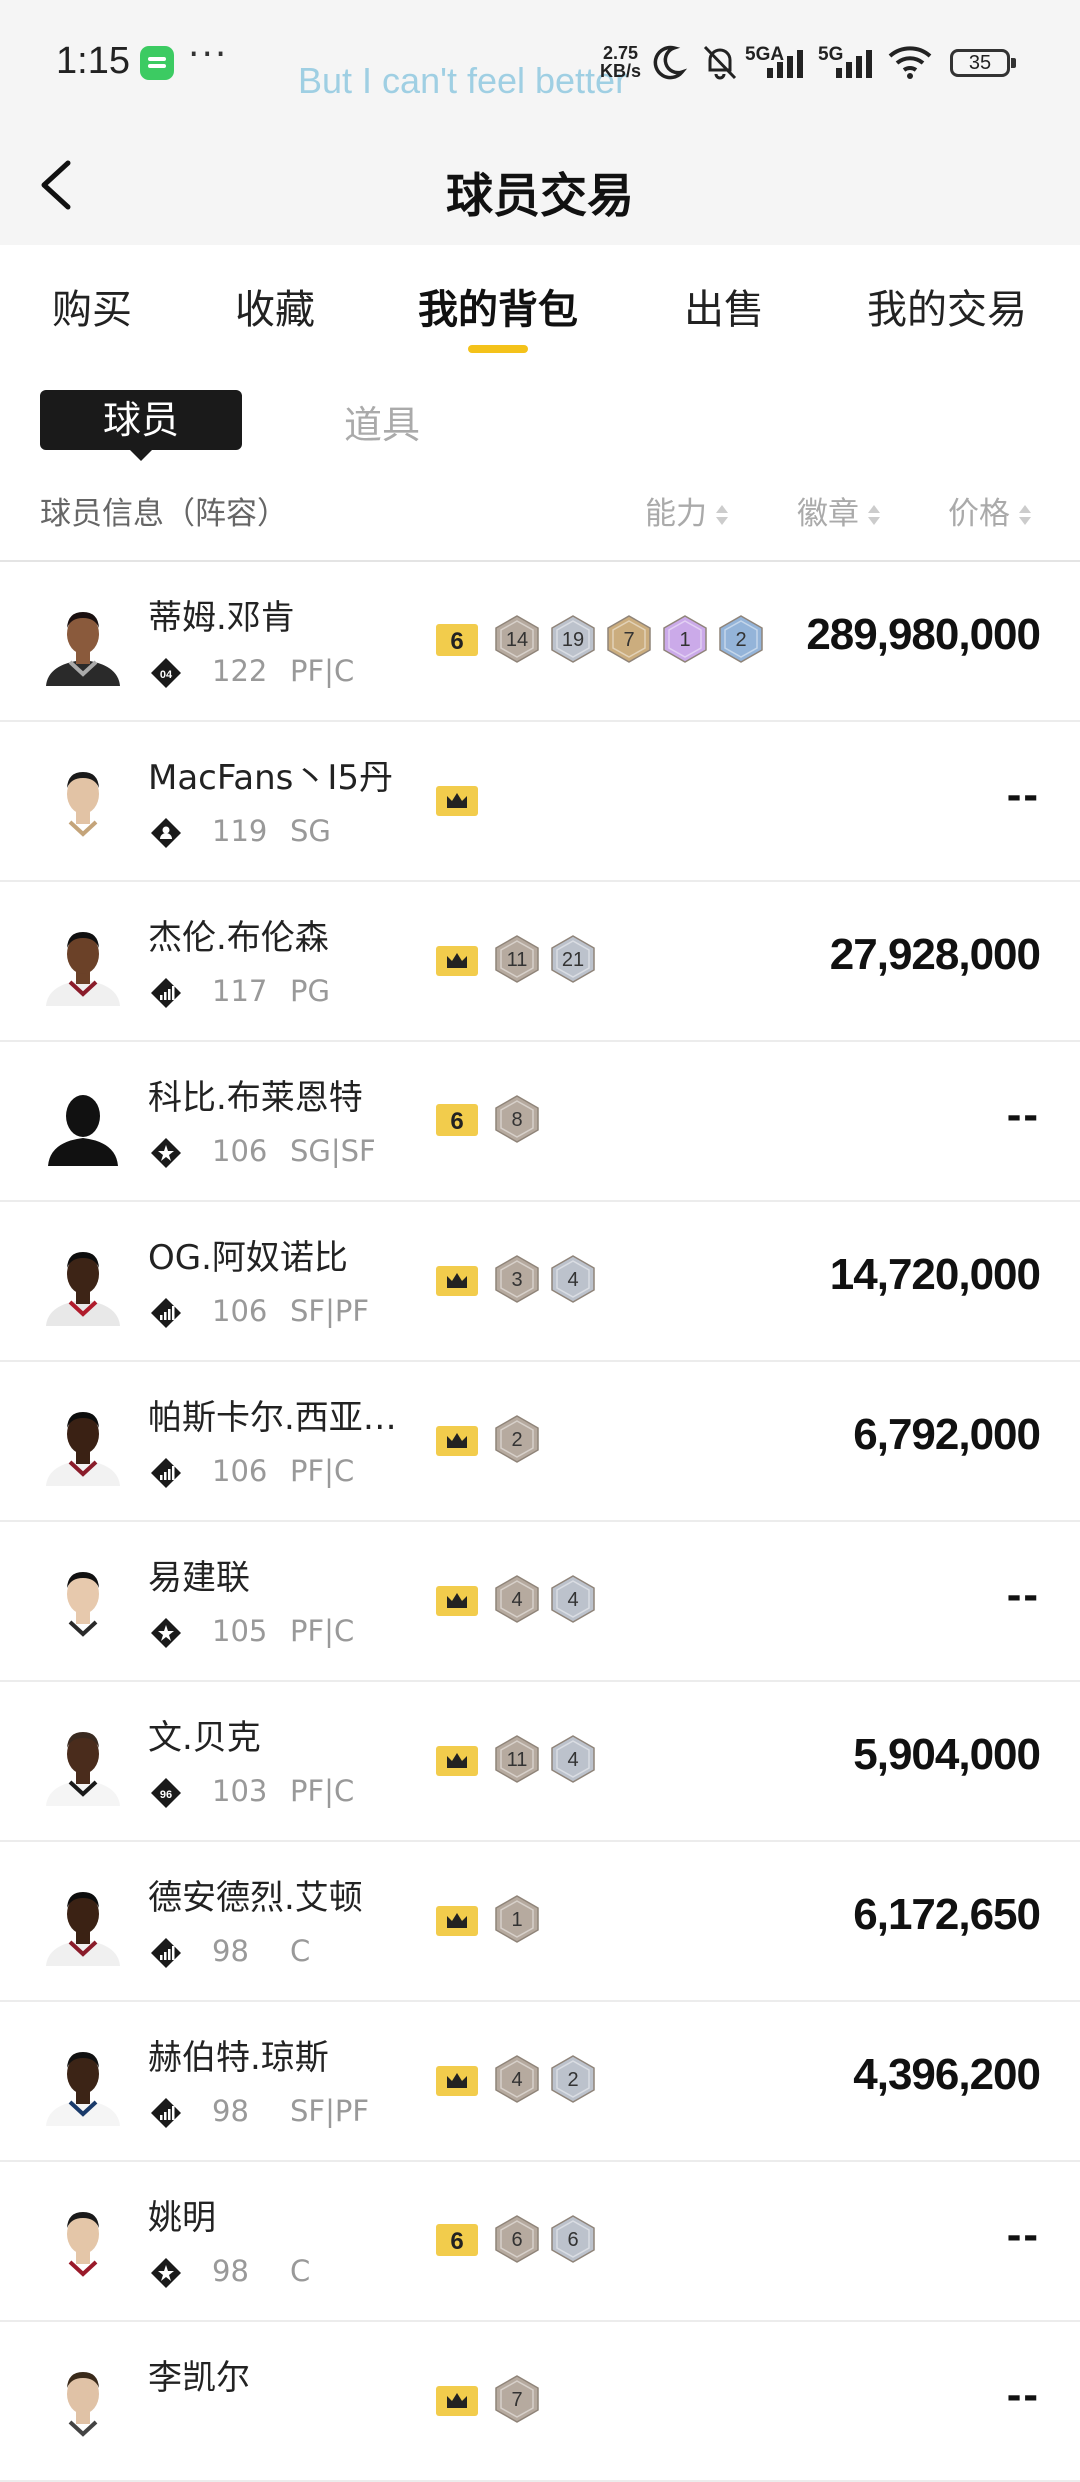  I want to click on badge-count: 6, so click(516, 2240).